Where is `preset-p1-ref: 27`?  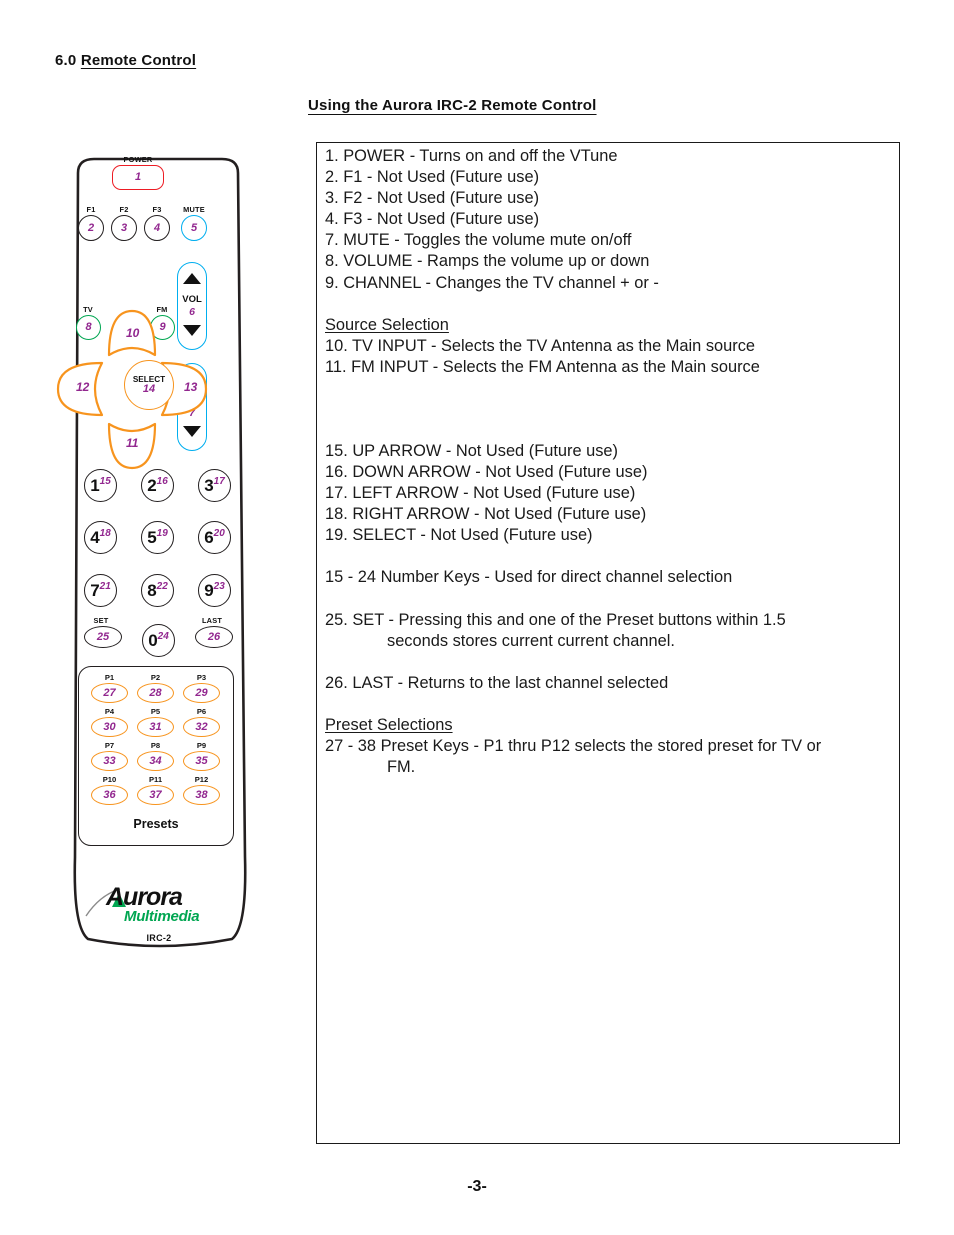 preset-p1-ref: 27 is located at coordinates (109, 692).